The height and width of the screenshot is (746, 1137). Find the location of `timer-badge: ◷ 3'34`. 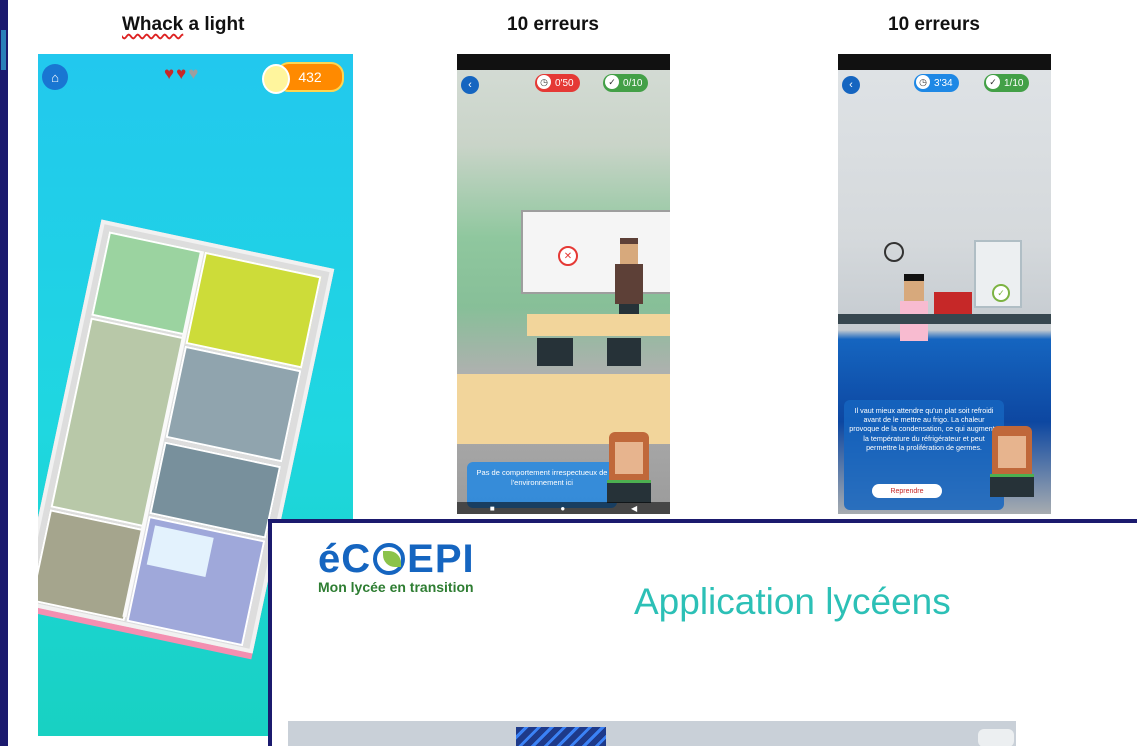

timer-badge: ◷ 3'34 is located at coordinates (936, 83).